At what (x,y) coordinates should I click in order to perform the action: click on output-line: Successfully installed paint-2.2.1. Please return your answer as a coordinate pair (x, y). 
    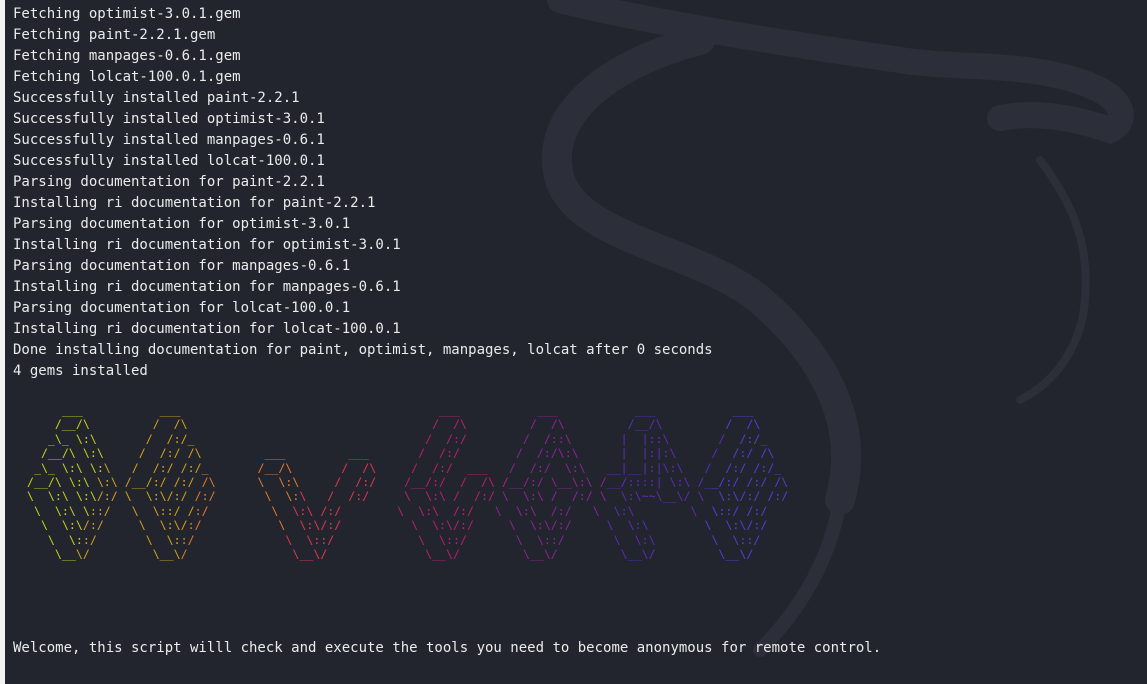
    Looking at the image, I should click on (156, 98).